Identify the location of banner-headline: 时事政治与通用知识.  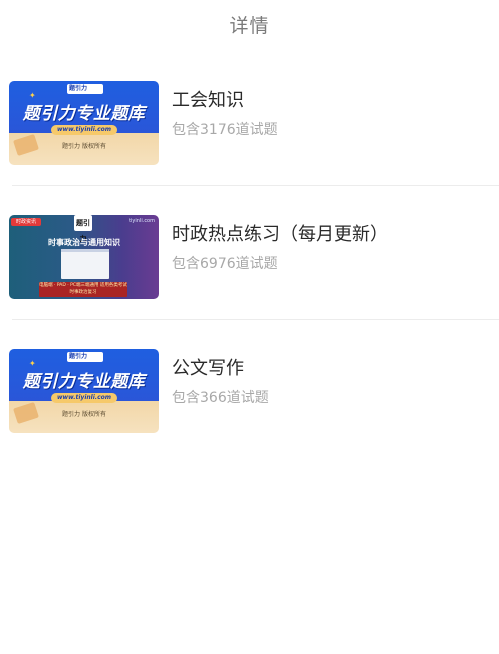
(84, 242).